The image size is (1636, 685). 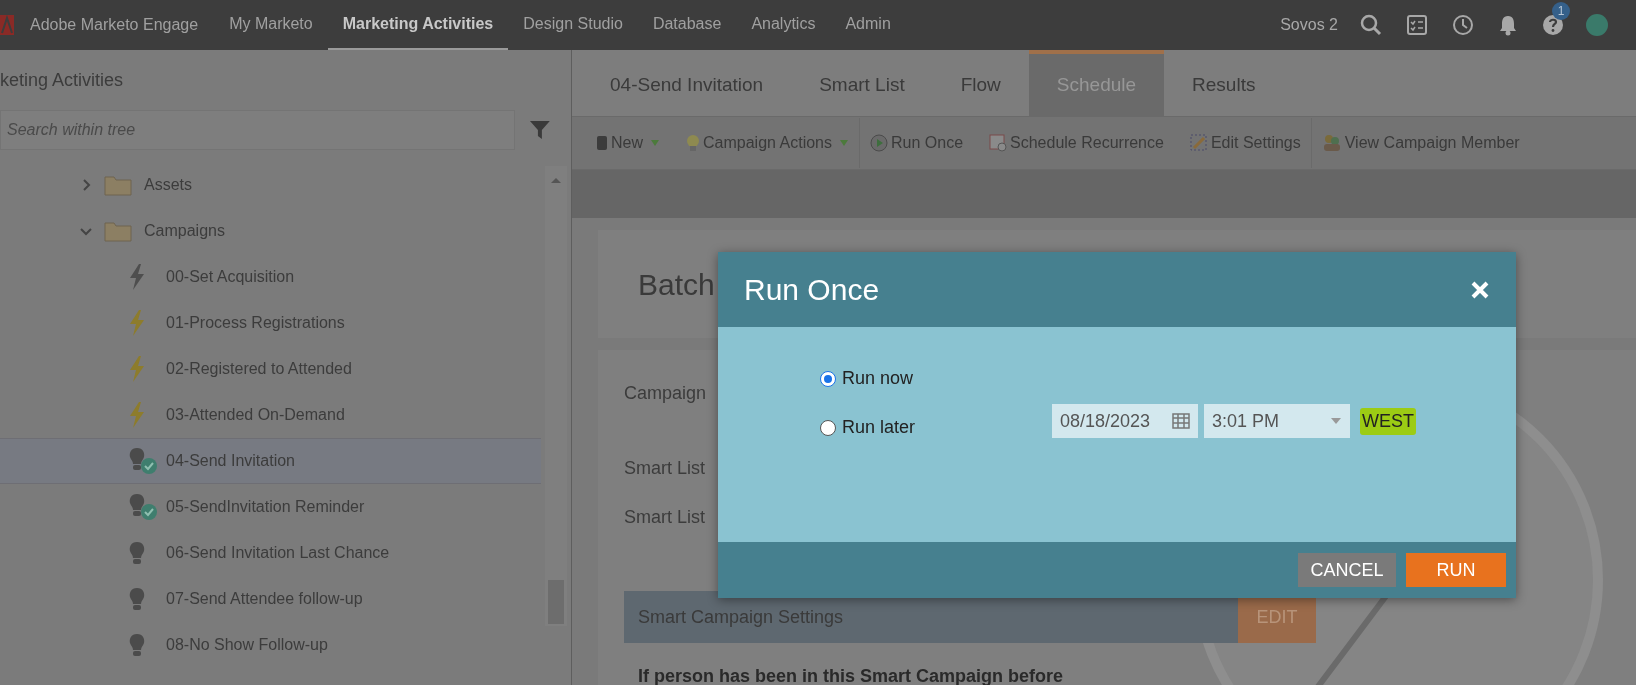 I want to click on search-icon, so click(x=1371, y=25).